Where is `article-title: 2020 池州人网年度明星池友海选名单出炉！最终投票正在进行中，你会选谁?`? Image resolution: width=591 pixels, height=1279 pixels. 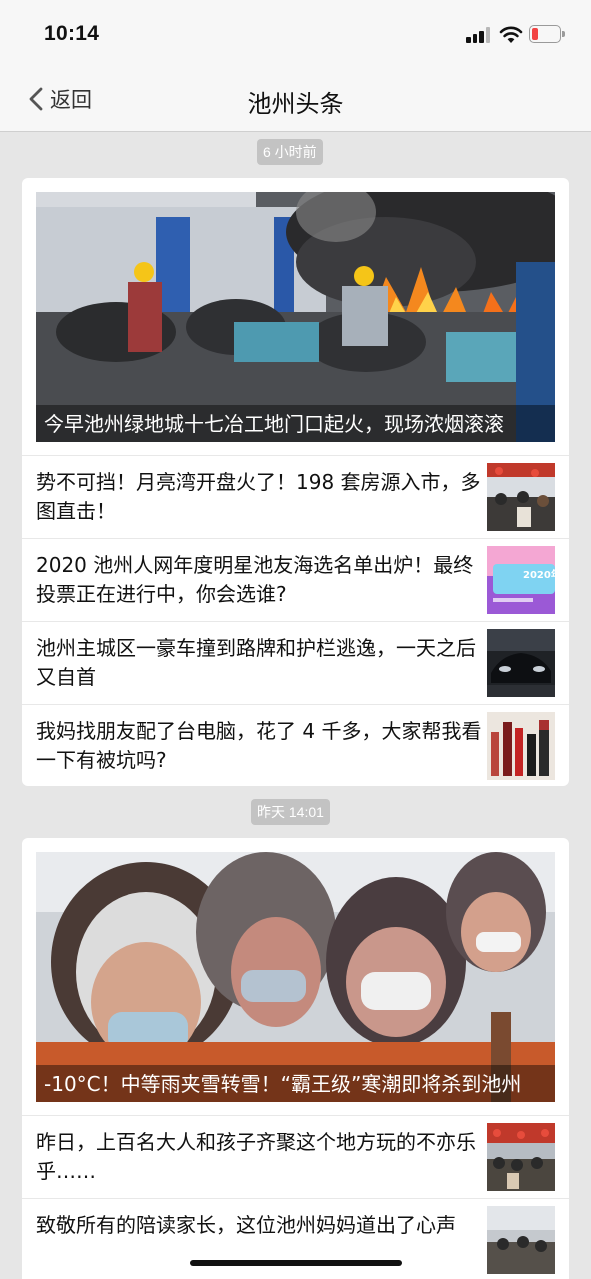 article-title: 2020 池州人网年度明星池友海选名单出炉！最终投票正在进行中，你会选谁? is located at coordinates (255, 579).